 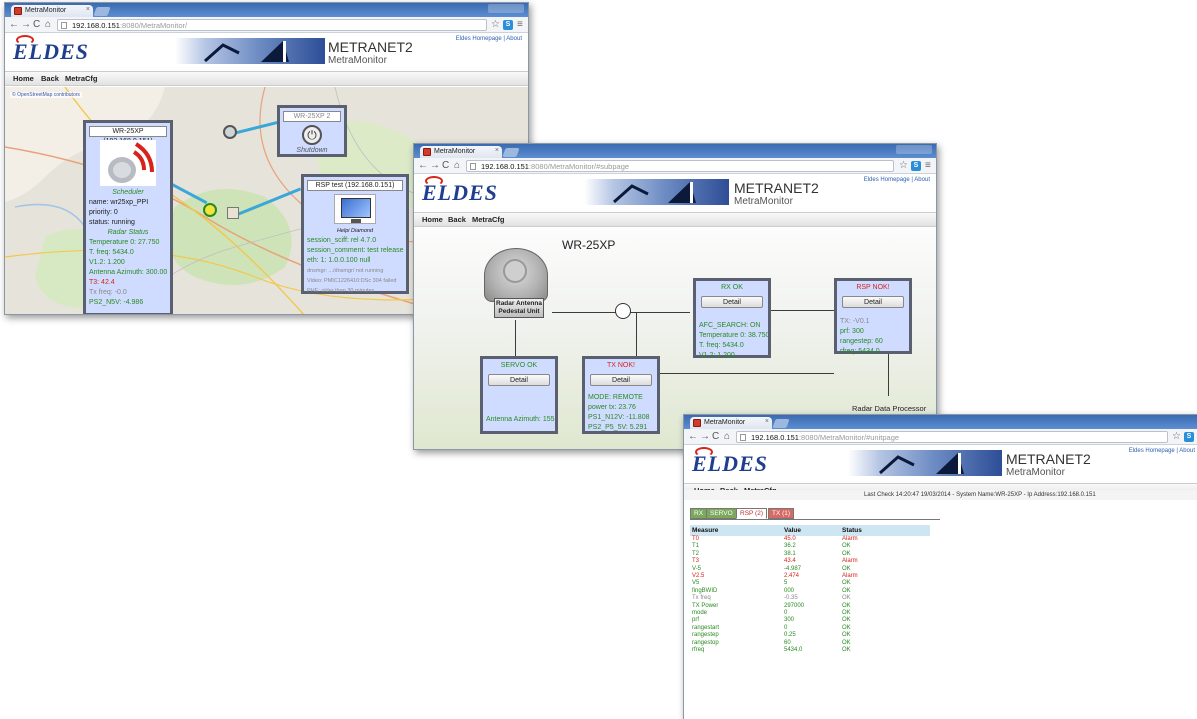 What do you see at coordinates (850, 576) in the screenshot?
I see `cell-status: Alarm` at bounding box center [850, 576].